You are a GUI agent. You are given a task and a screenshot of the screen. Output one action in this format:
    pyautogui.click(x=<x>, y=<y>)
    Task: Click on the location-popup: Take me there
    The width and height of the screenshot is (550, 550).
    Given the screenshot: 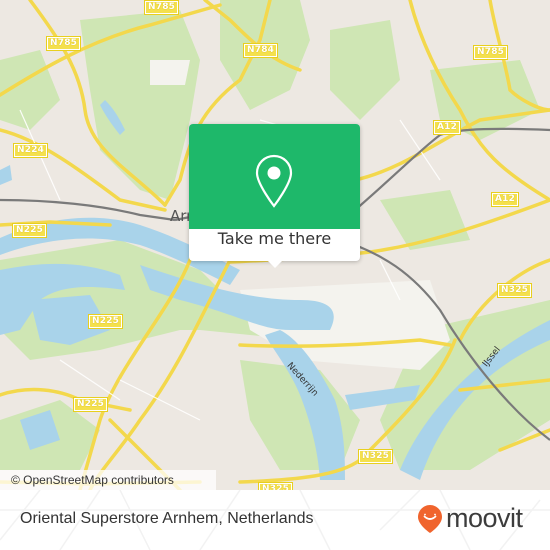 What is the action you would take?
    pyautogui.click(x=274, y=196)
    